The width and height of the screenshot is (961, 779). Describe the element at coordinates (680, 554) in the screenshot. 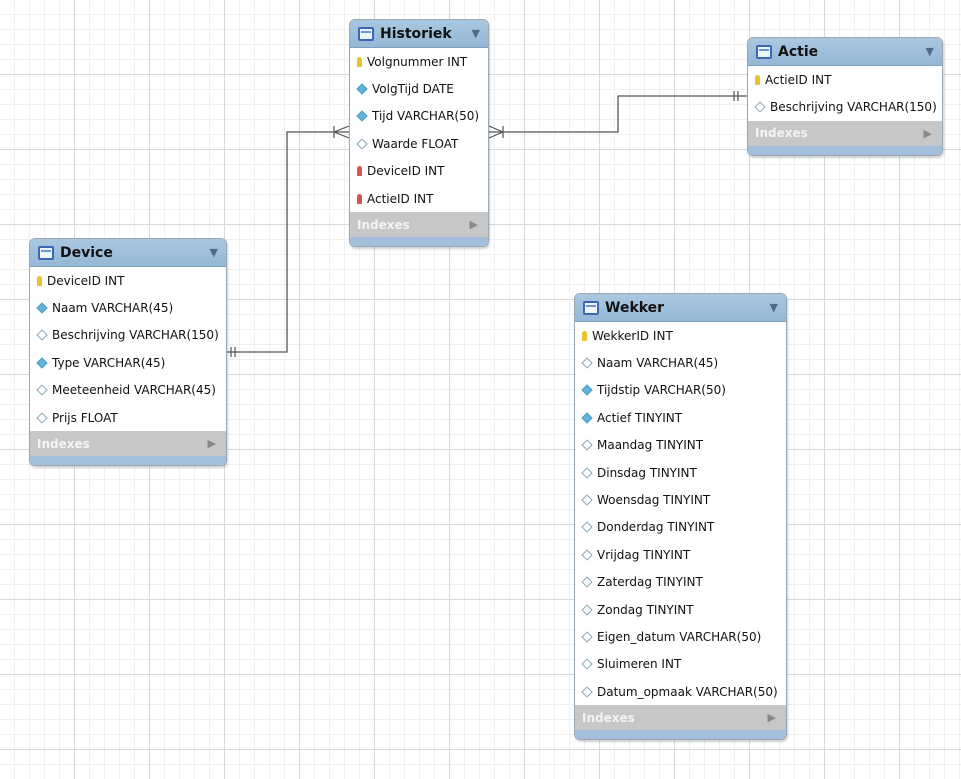

I see `column-row: Vrijdag TINYINT` at that location.